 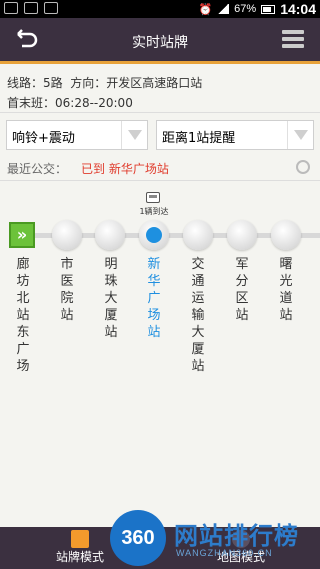 I want to click on app-header: 实时站牌, so click(x=160, y=41).